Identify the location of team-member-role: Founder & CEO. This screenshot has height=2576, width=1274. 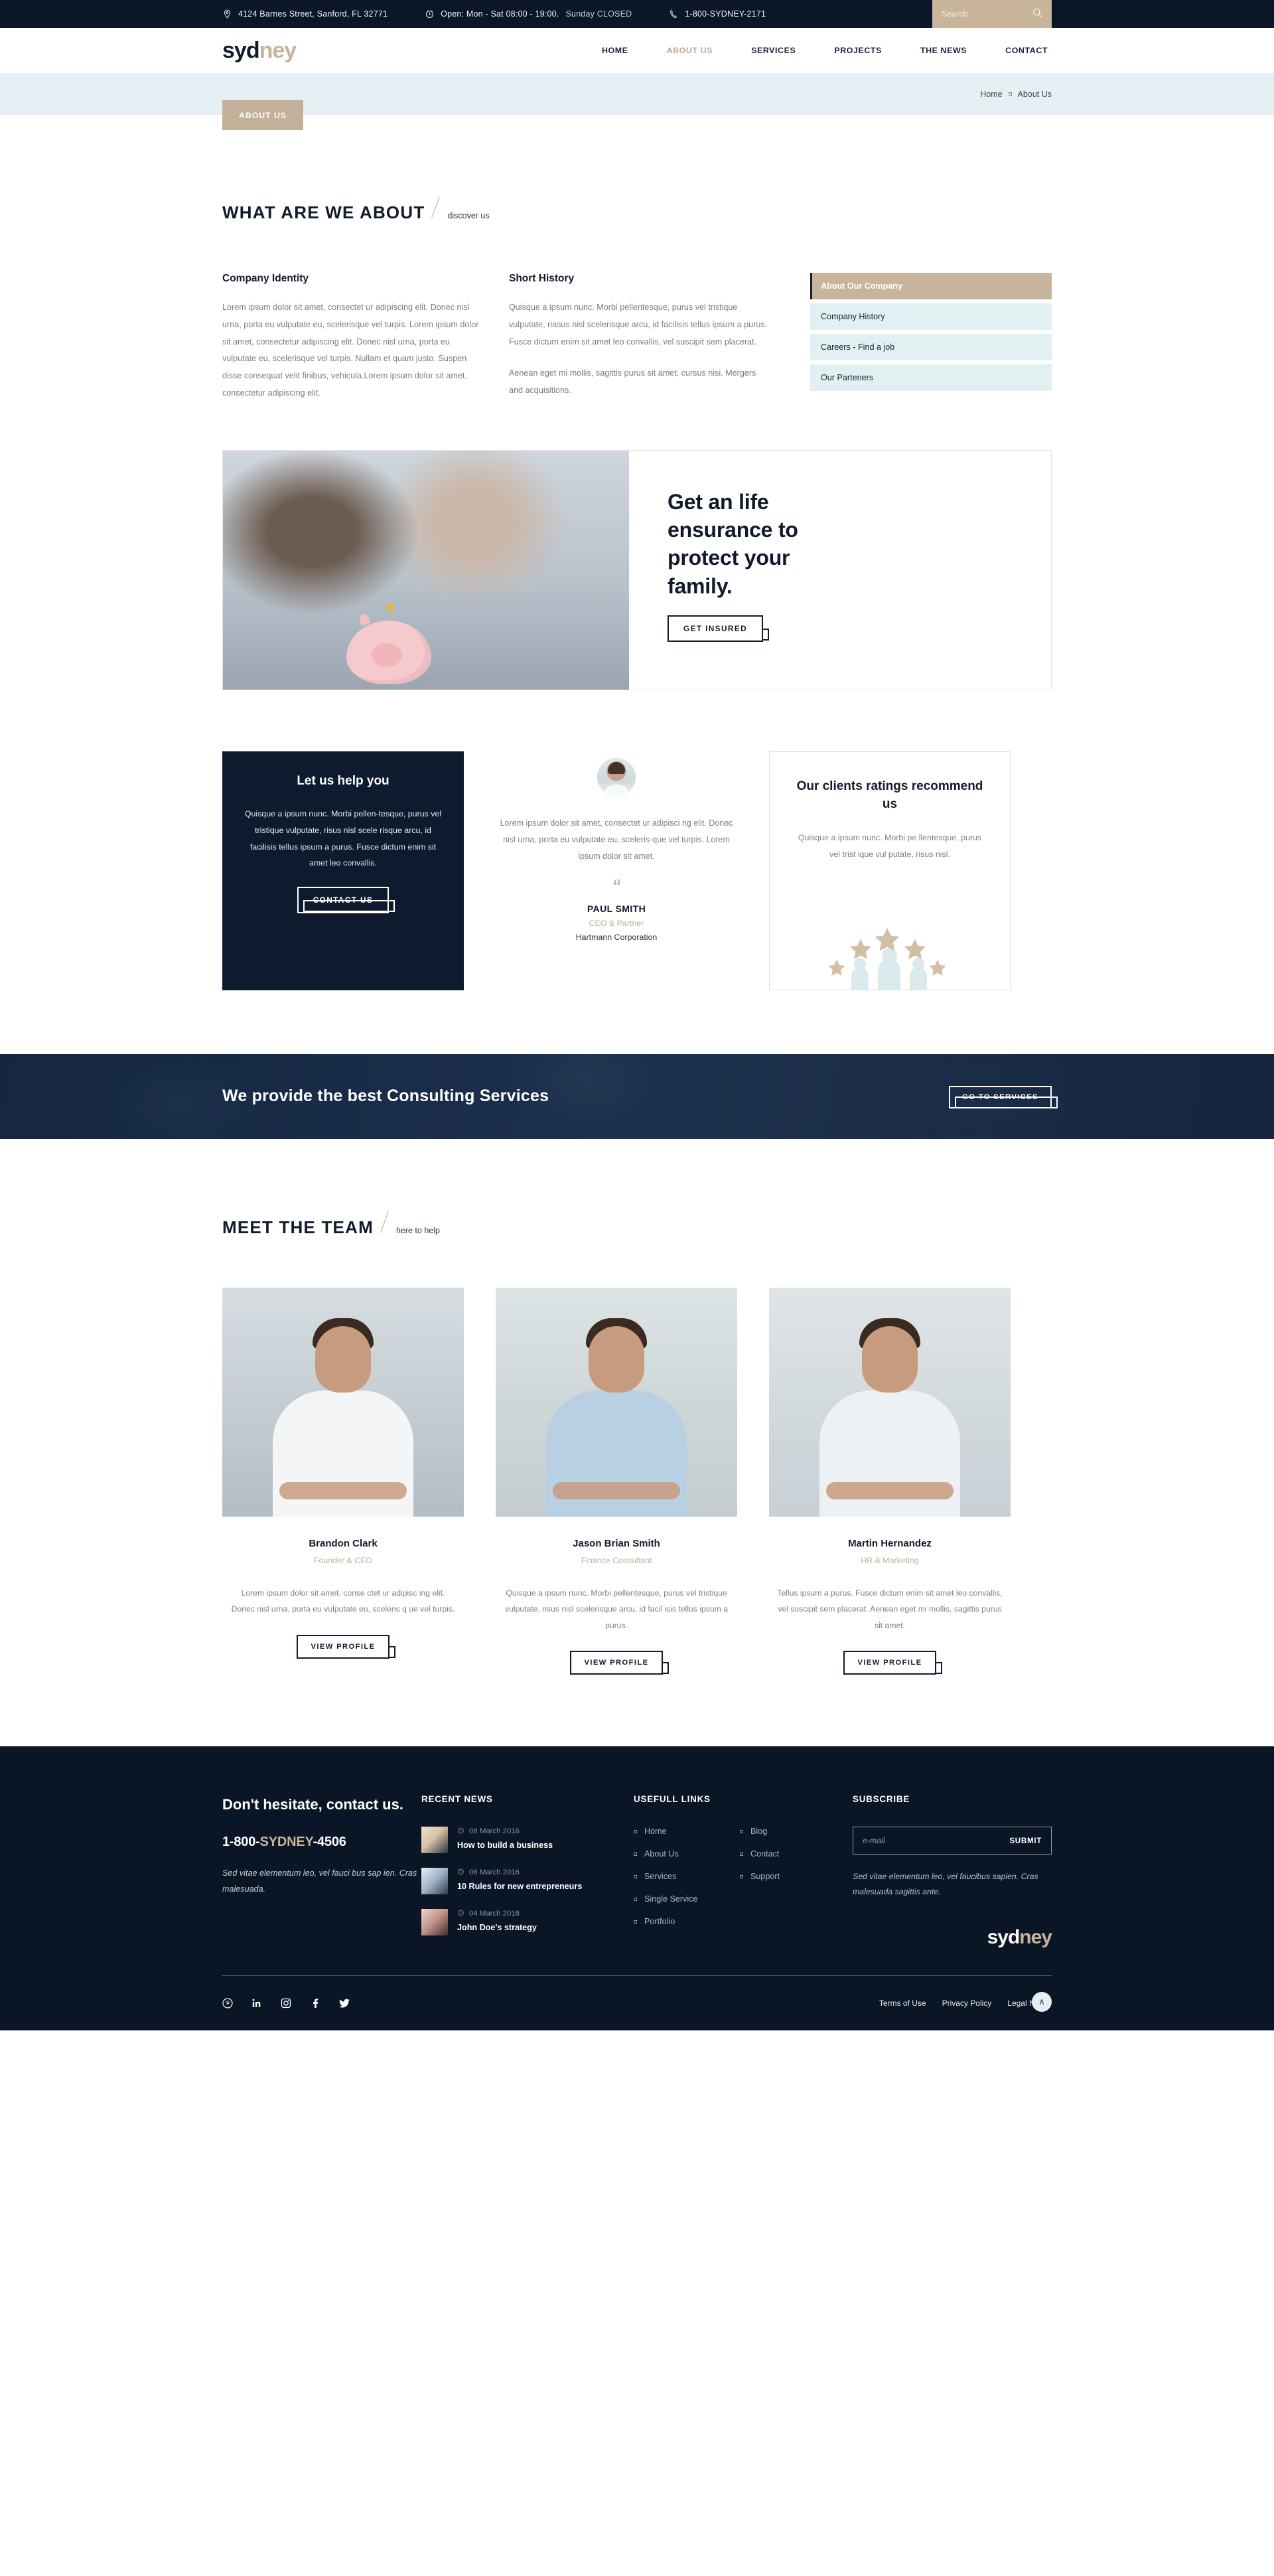
(343, 1560).